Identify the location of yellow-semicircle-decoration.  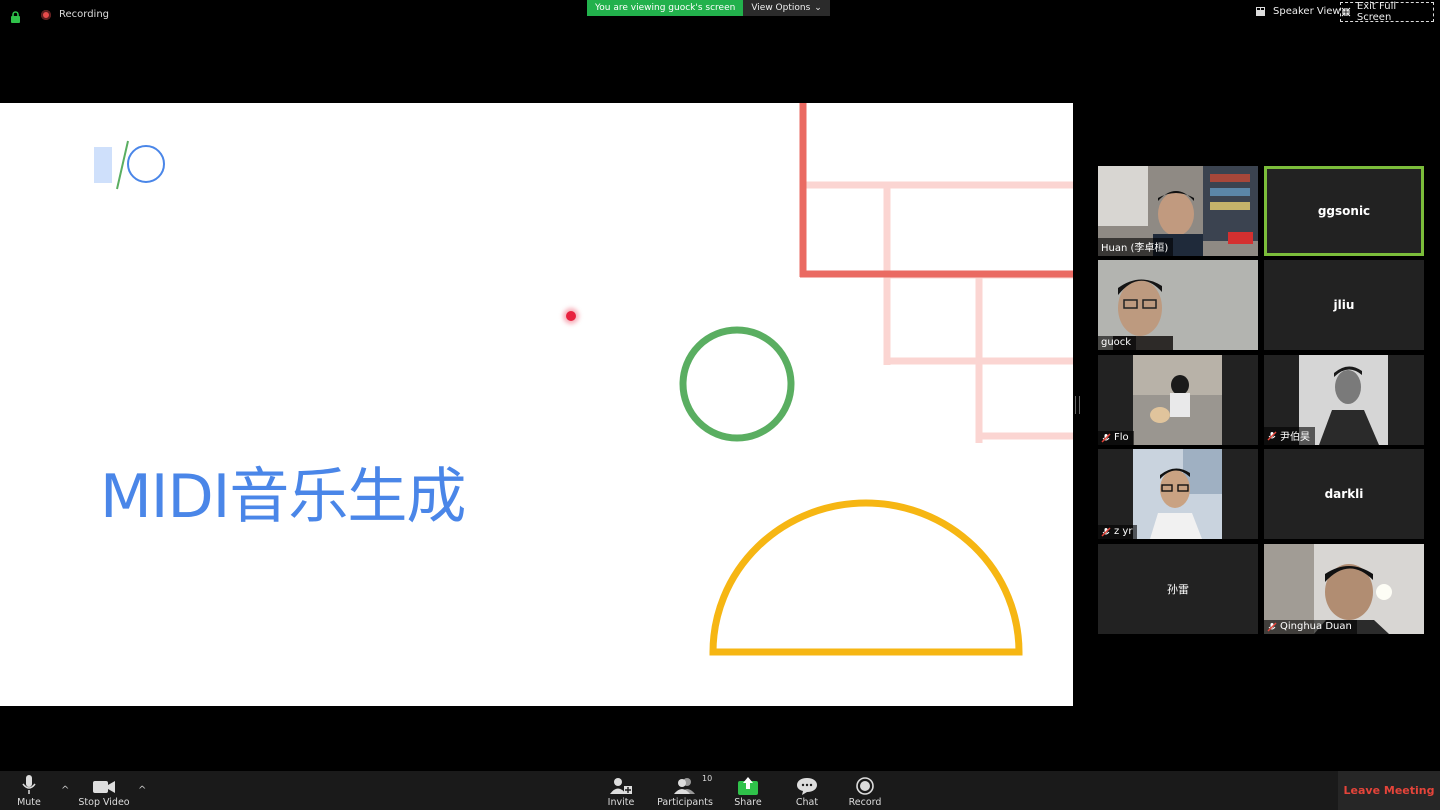
(866, 577).